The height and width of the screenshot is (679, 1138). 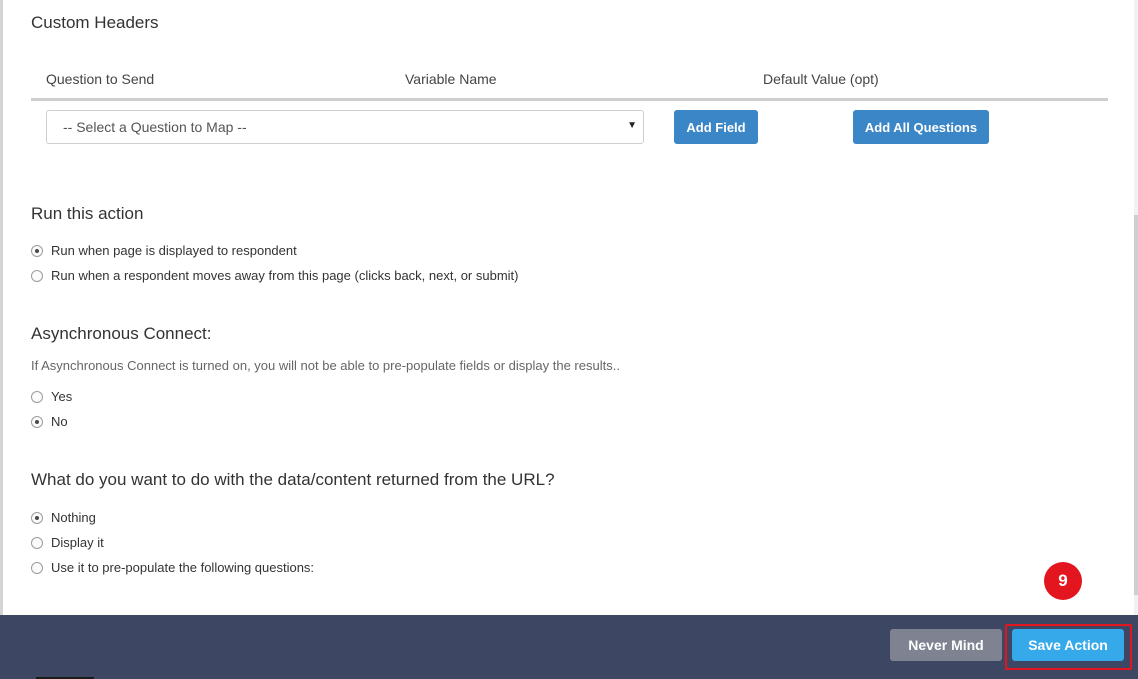 What do you see at coordinates (73, 517) in the screenshot?
I see `data-option-nothing-label: Nothing` at bounding box center [73, 517].